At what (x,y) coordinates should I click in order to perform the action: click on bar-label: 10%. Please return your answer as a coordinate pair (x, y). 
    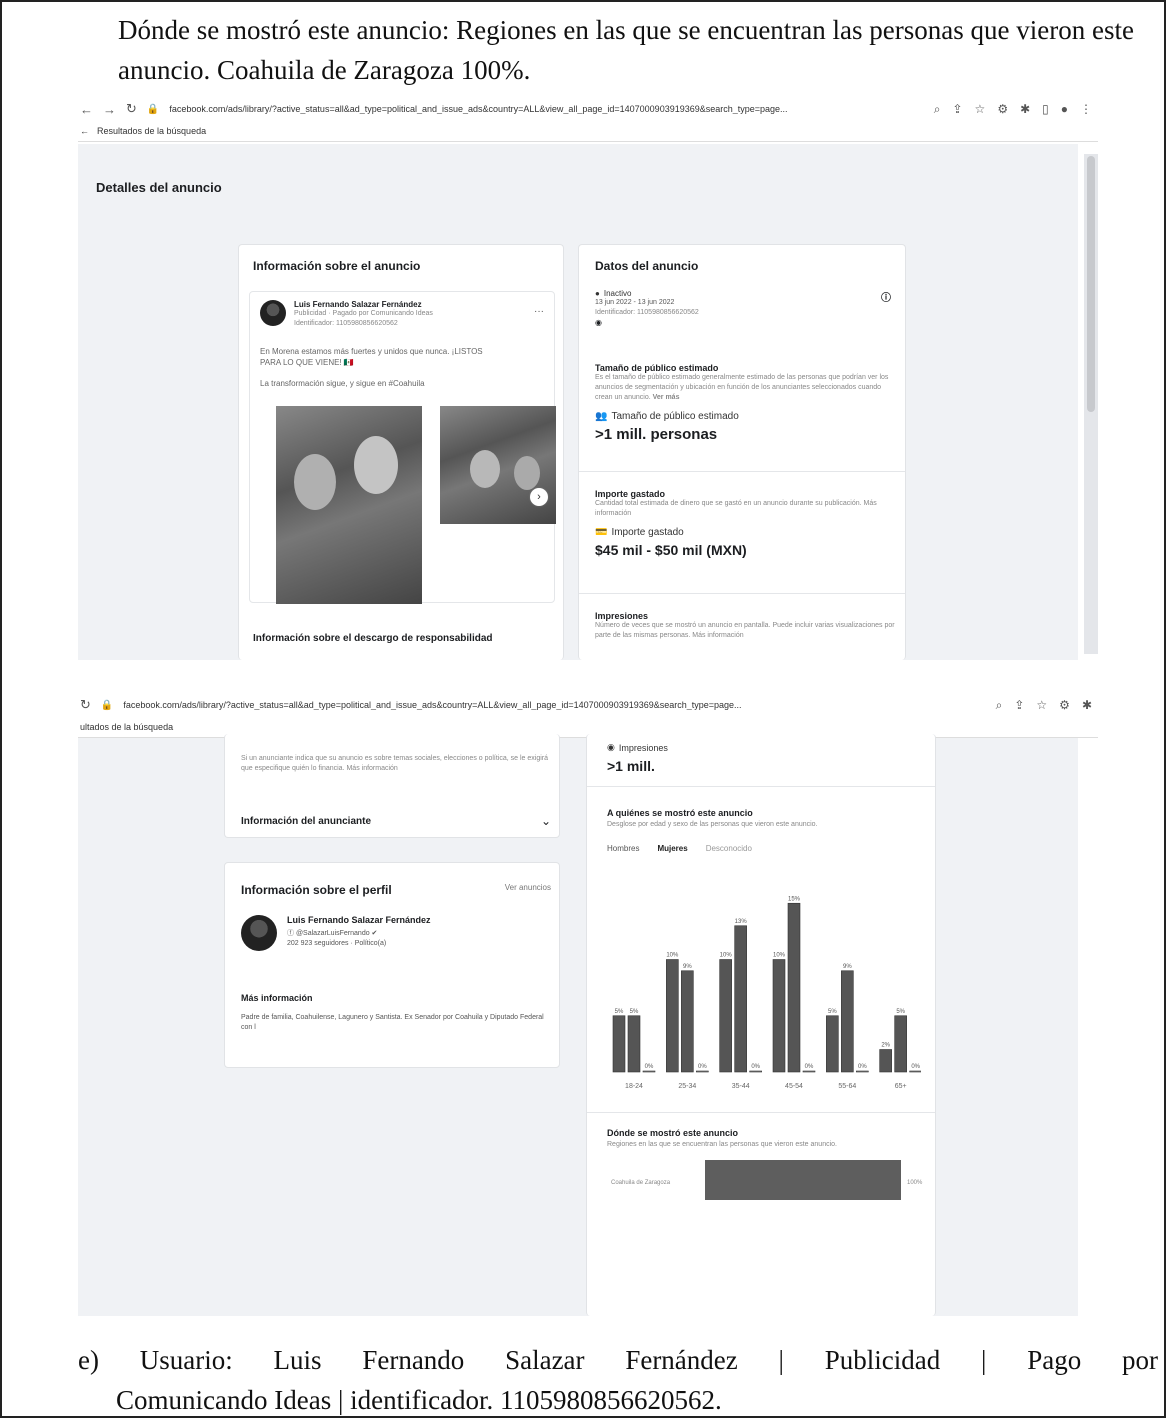
    Looking at the image, I should click on (779, 956).